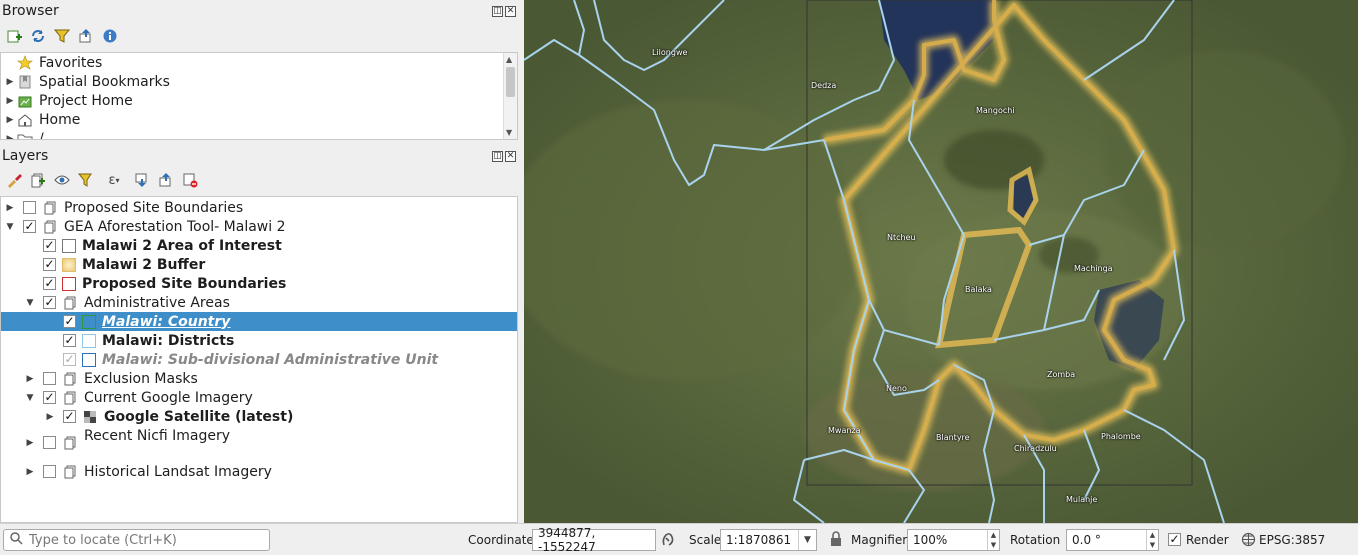 The height and width of the screenshot is (555, 1358). What do you see at coordinates (836, 540) in the screenshot?
I see `lock-scale-icon` at bounding box center [836, 540].